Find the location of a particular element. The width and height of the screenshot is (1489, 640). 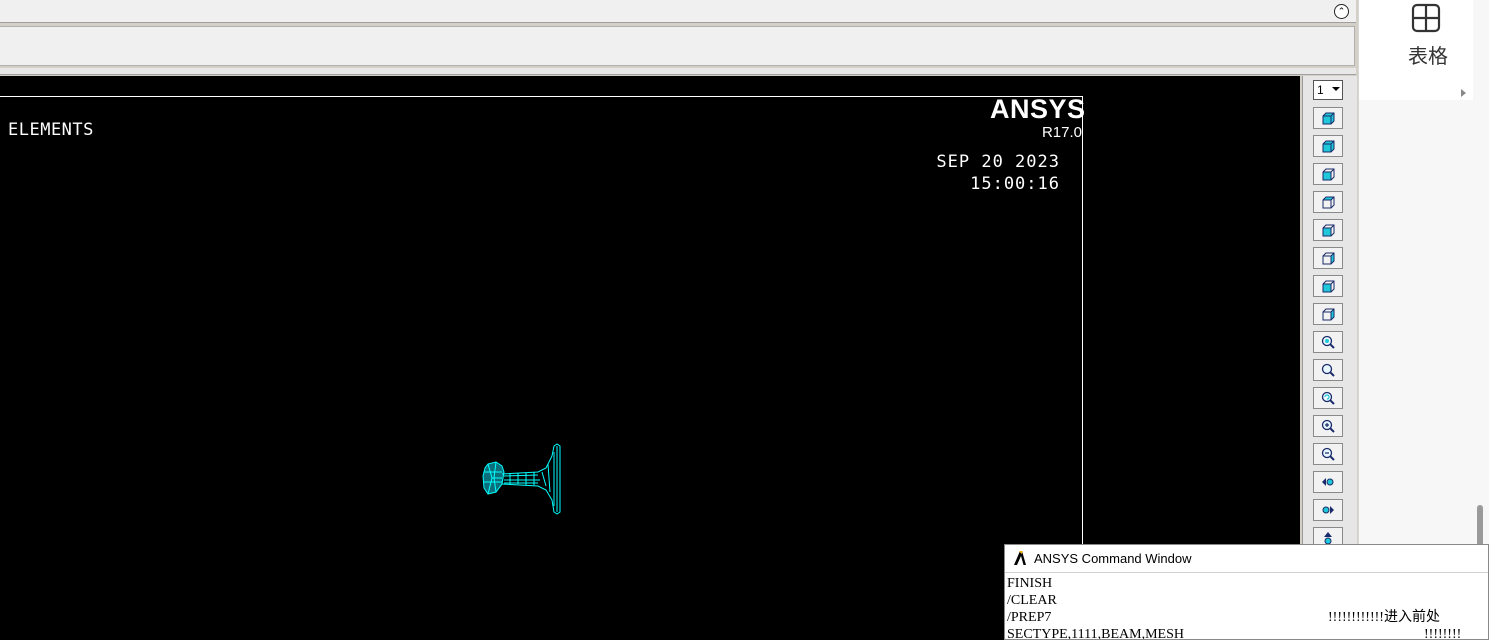

top-view-icon is located at coordinates (1328, 202).